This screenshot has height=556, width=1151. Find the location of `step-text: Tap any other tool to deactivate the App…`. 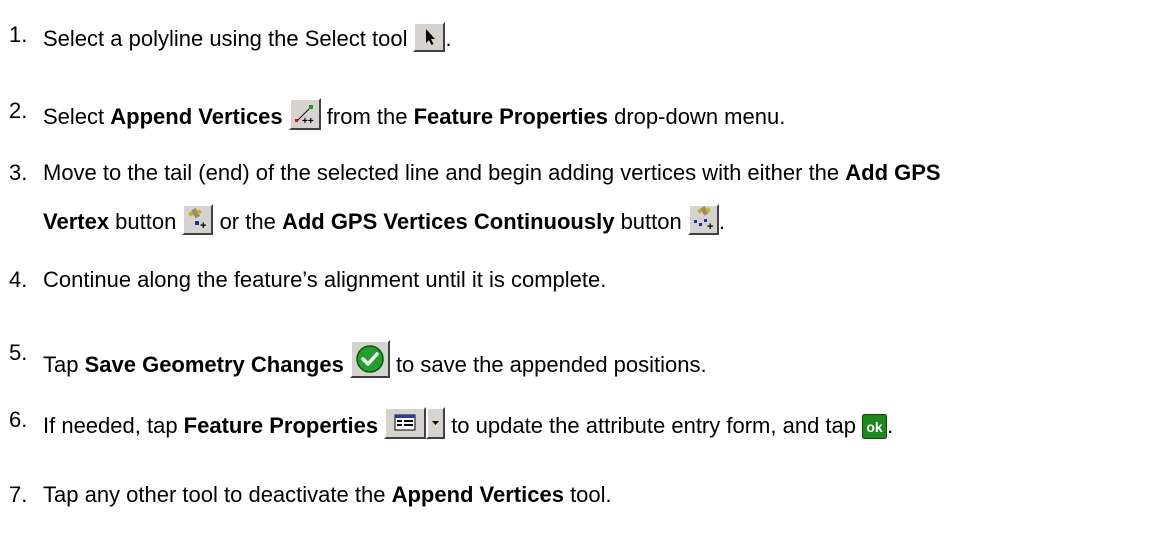

step-text: Tap any other tool to deactivate the App… is located at coordinates (327, 495).